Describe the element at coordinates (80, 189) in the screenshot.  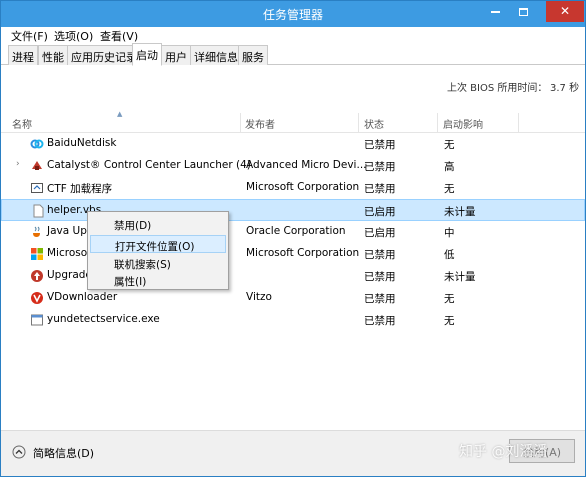
I see `row-name: CTF 加载程序` at that location.